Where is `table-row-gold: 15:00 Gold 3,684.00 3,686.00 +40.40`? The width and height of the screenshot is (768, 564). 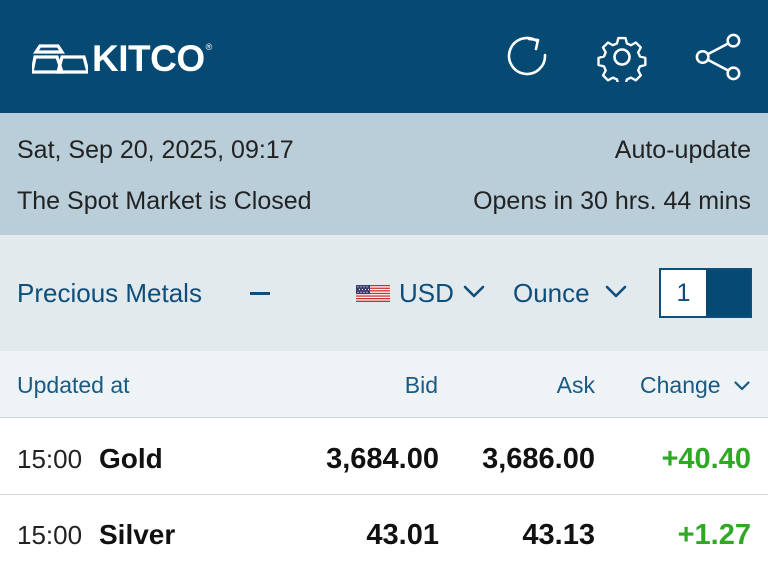 table-row-gold: 15:00 Gold 3,684.00 3,686.00 +40.40 is located at coordinates (384, 457).